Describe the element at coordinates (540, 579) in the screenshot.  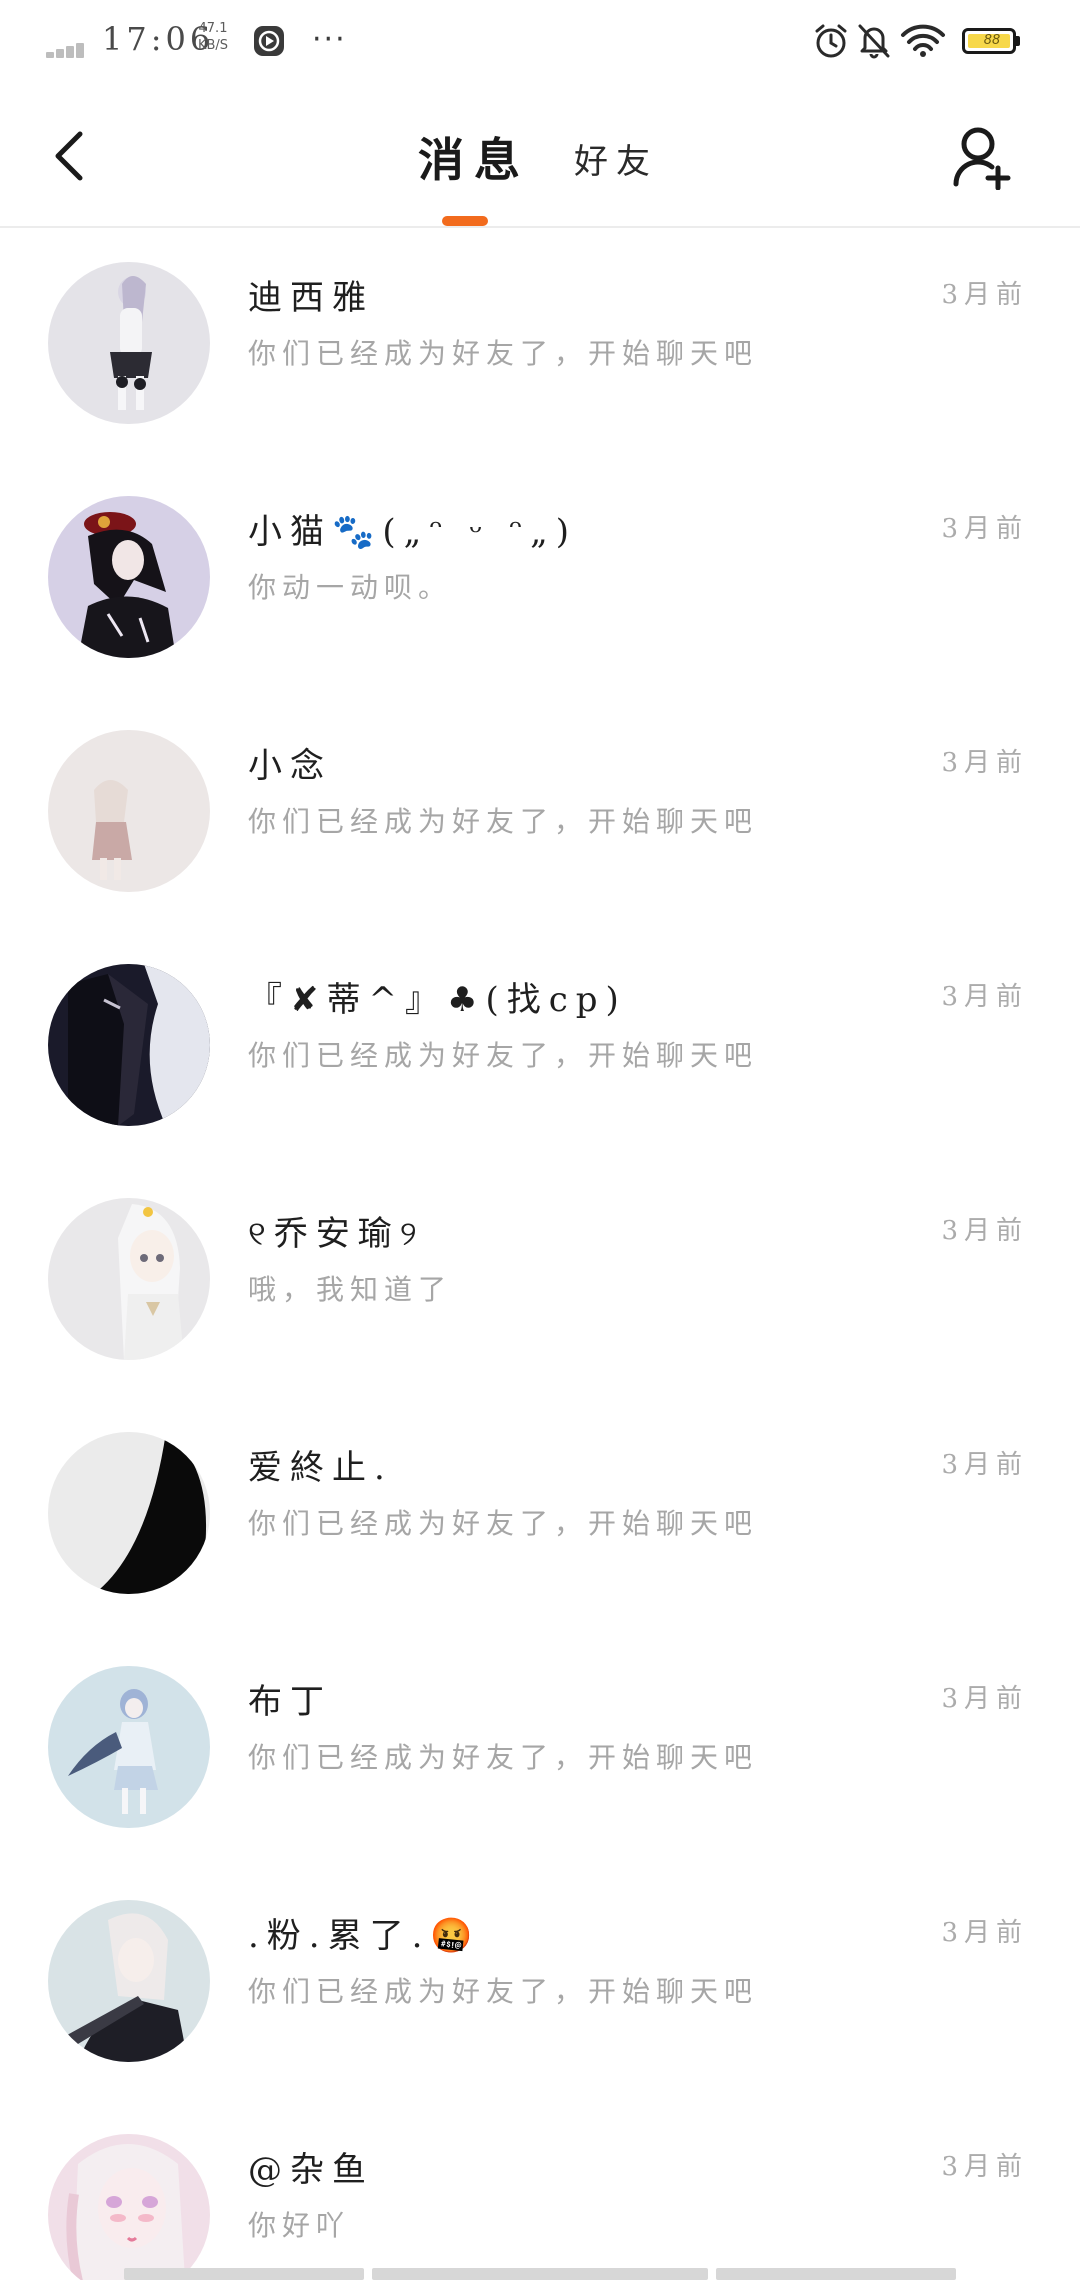
I see `conversation-item: 小猫🐾(„ᵔ ᵕ ᵔ„) 你动一动呗。 3月前` at that location.